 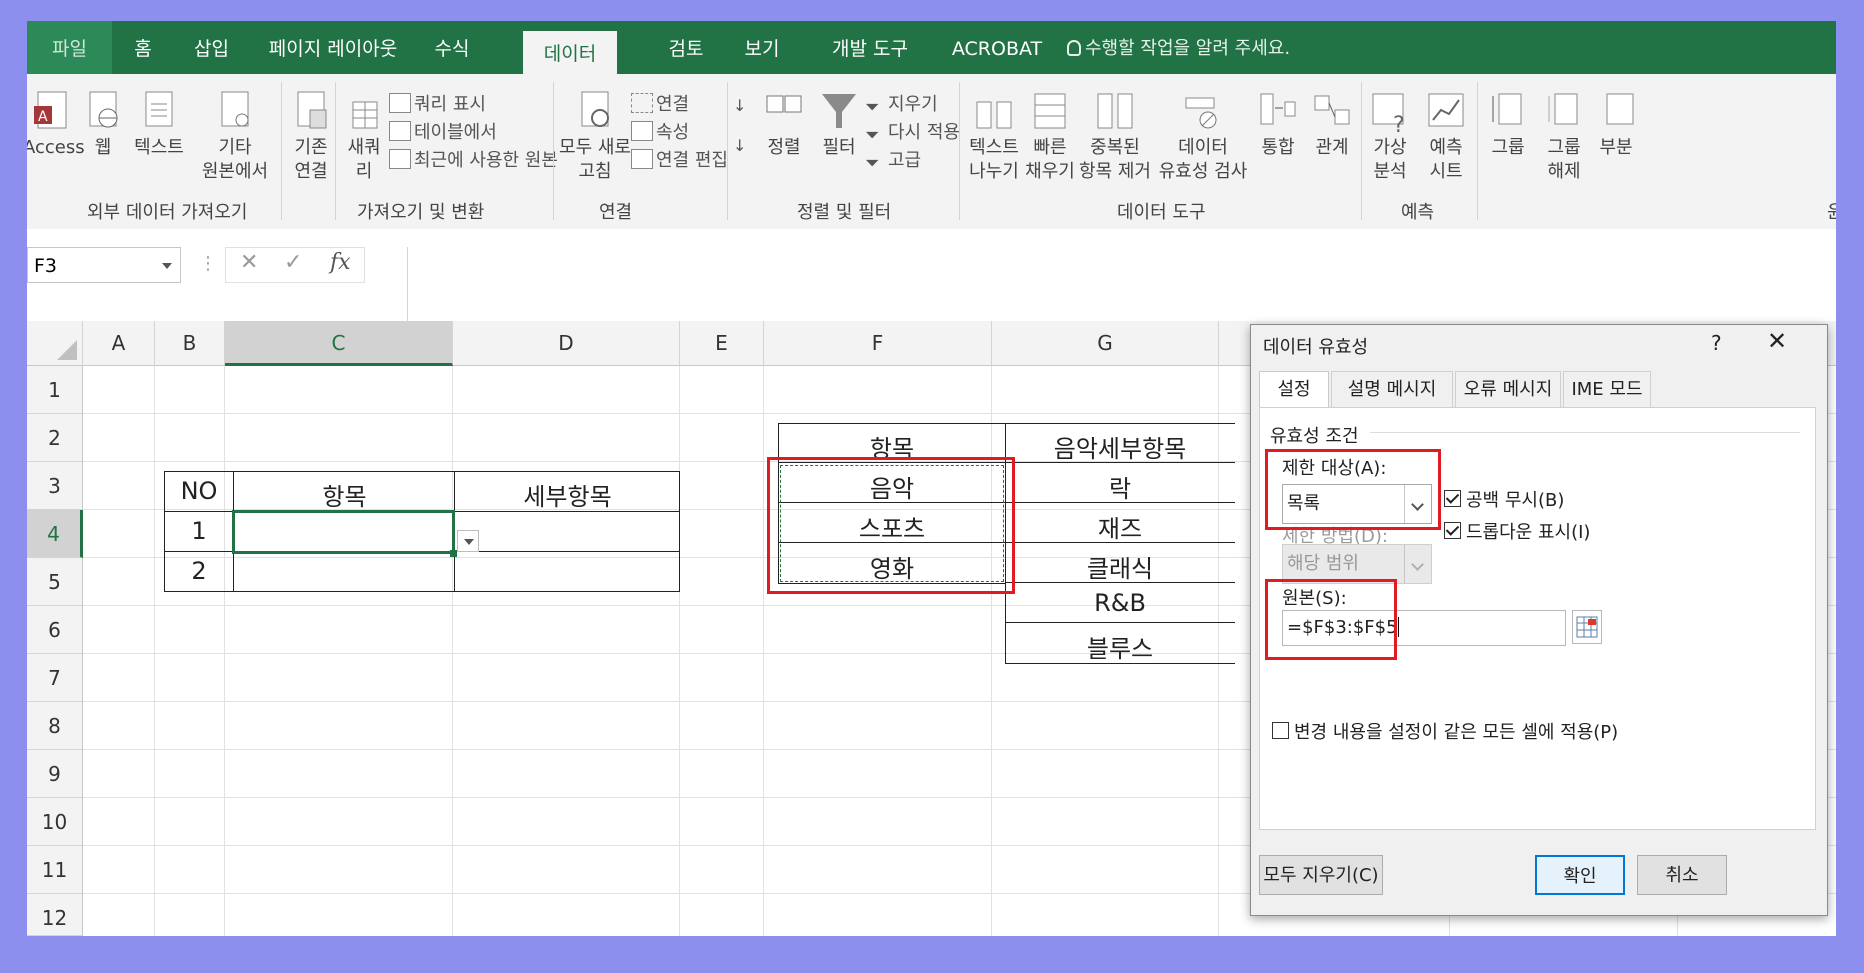 What do you see at coordinates (143, 47) in the screenshot?
I see `tab-home: 홈` at bounding box center [143, 47].